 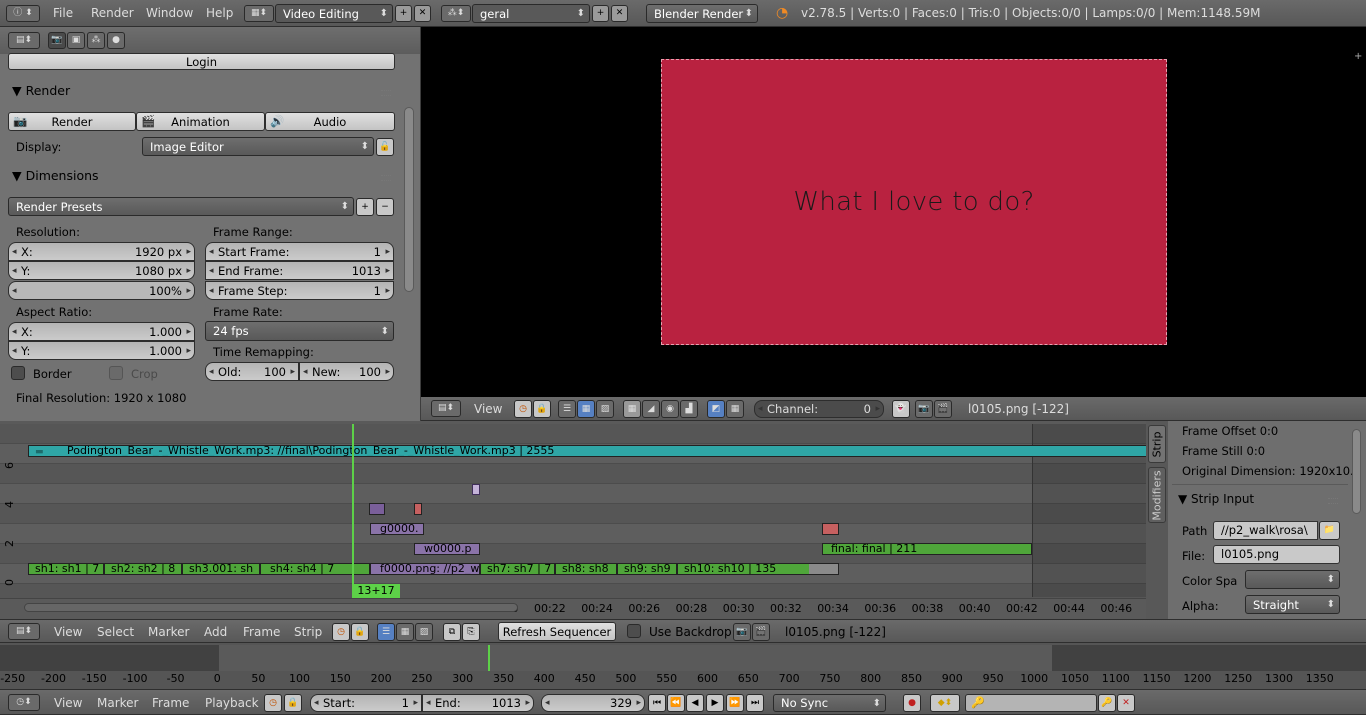 What do you see at coordinates (101, 251) in the screenshot?
I see `res-x-field: X: 1920 px` at bounding box center [101, 251].